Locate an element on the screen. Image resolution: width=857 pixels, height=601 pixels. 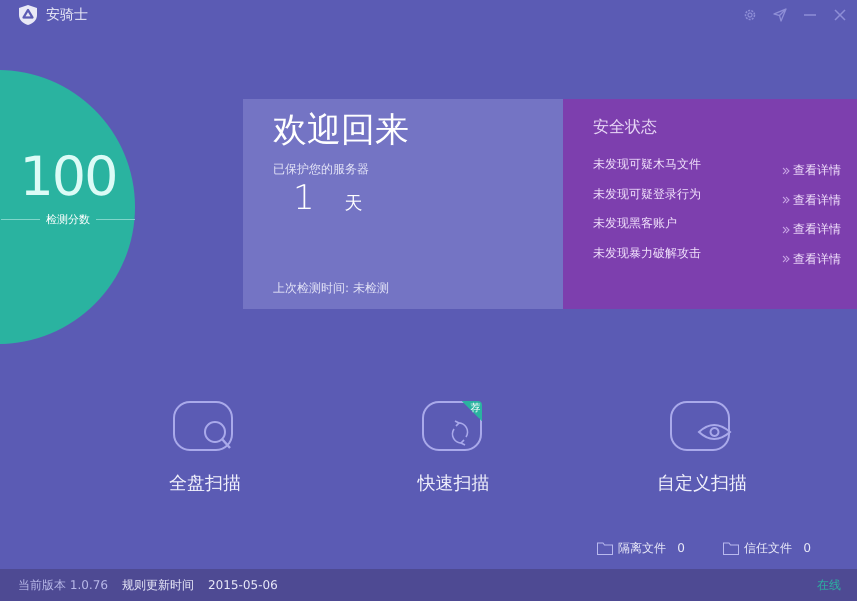
file-folder-link: 信任文件 0 is located at coordinates (766, 548).